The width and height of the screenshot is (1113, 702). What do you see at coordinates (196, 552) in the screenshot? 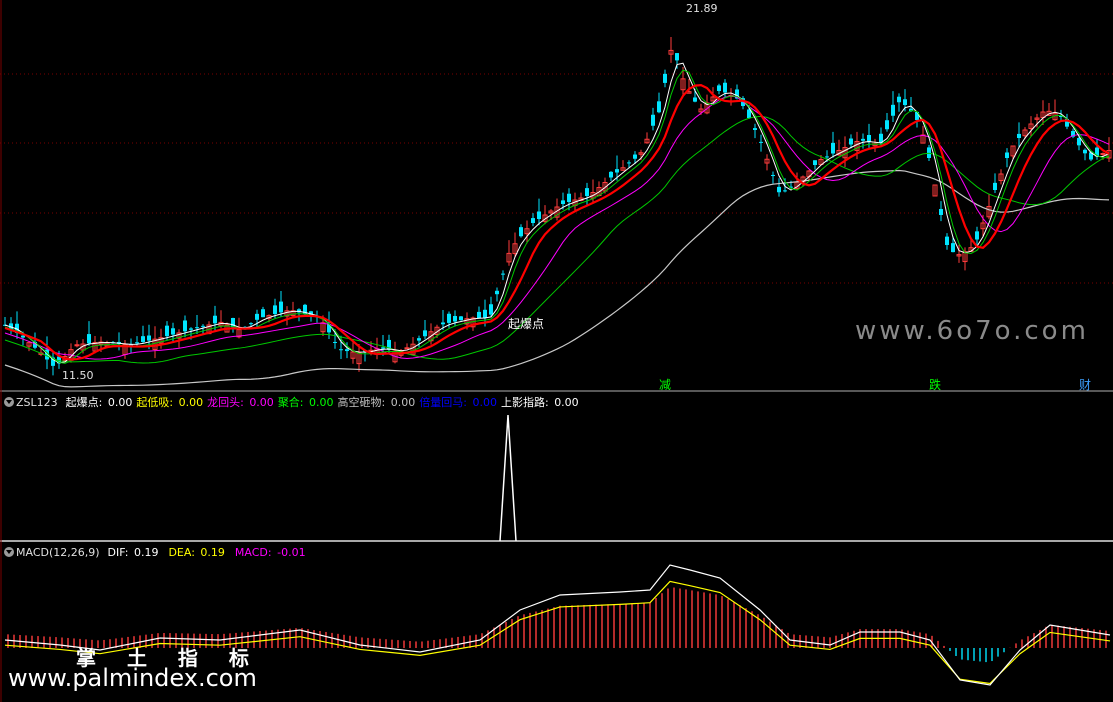
I see `field-dea: DEA: 0.19` at bounding box center [196, 552].